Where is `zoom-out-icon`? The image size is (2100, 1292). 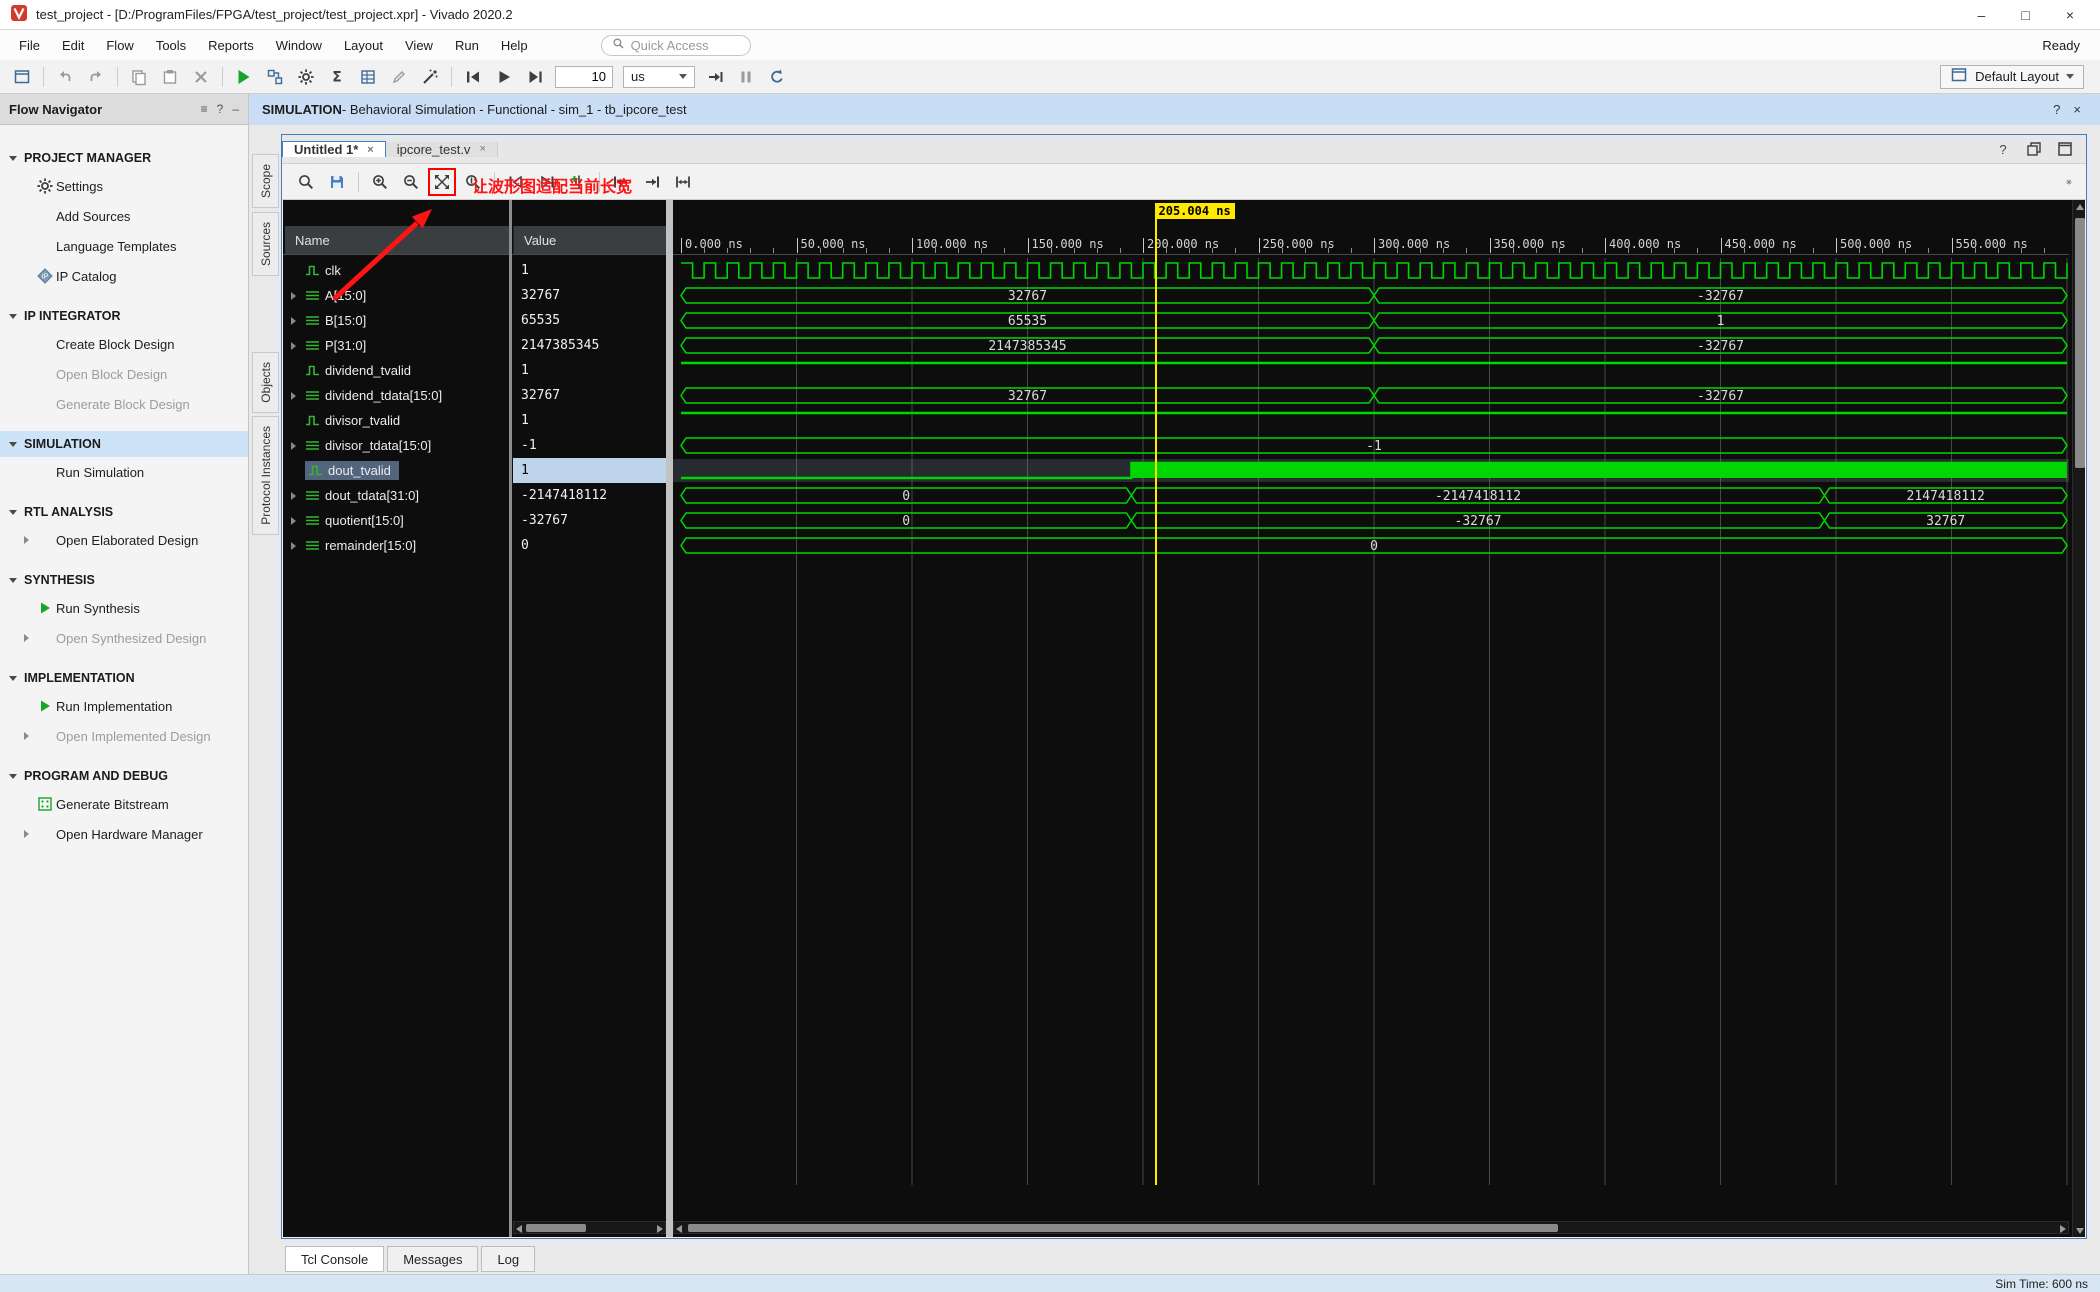 zoom-out-icon is located at coordinates (411, 182).